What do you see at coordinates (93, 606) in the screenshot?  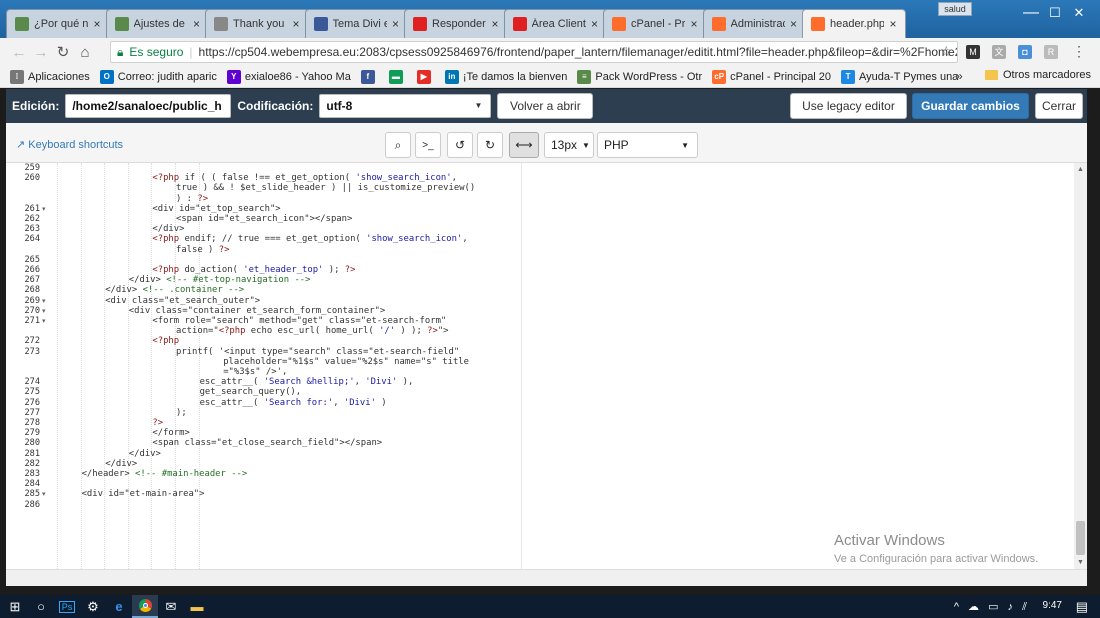 I see `settings-icon: ⚙` at bounding box center [93, 606].